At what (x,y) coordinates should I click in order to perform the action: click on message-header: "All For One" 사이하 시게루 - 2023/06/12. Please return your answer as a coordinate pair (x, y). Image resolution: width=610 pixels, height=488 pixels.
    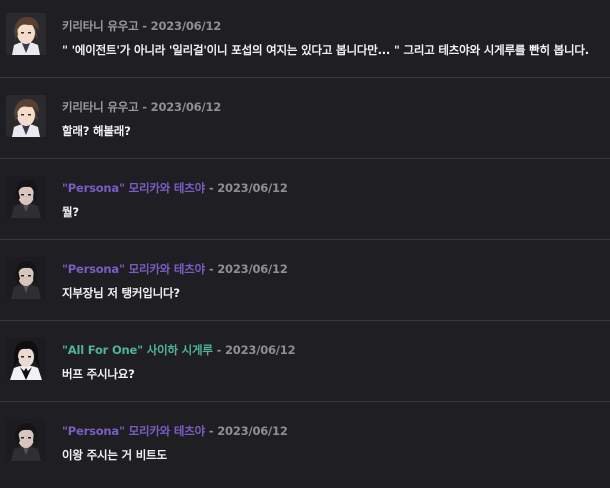
    Looking at the image, I should click on (179, 350).